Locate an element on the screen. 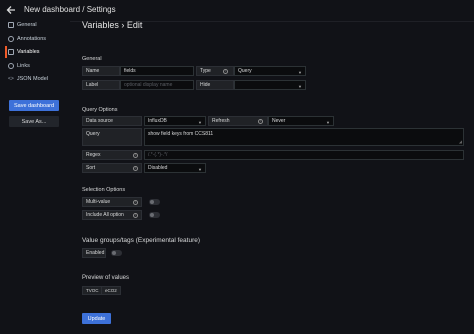 Image resolution: width=474 pixels, height=334 pixels. save-dashboard-button: Save dashboard is located at coordinates (34, 105).